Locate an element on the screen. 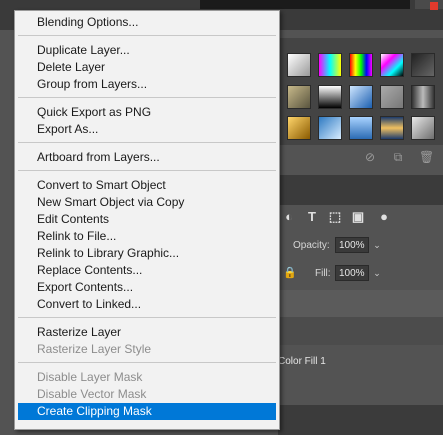 This screenshot has height=435, width=443. menu-item-disable-layer-mask: Disable Layer Mask is located at coordinates (90, 377).